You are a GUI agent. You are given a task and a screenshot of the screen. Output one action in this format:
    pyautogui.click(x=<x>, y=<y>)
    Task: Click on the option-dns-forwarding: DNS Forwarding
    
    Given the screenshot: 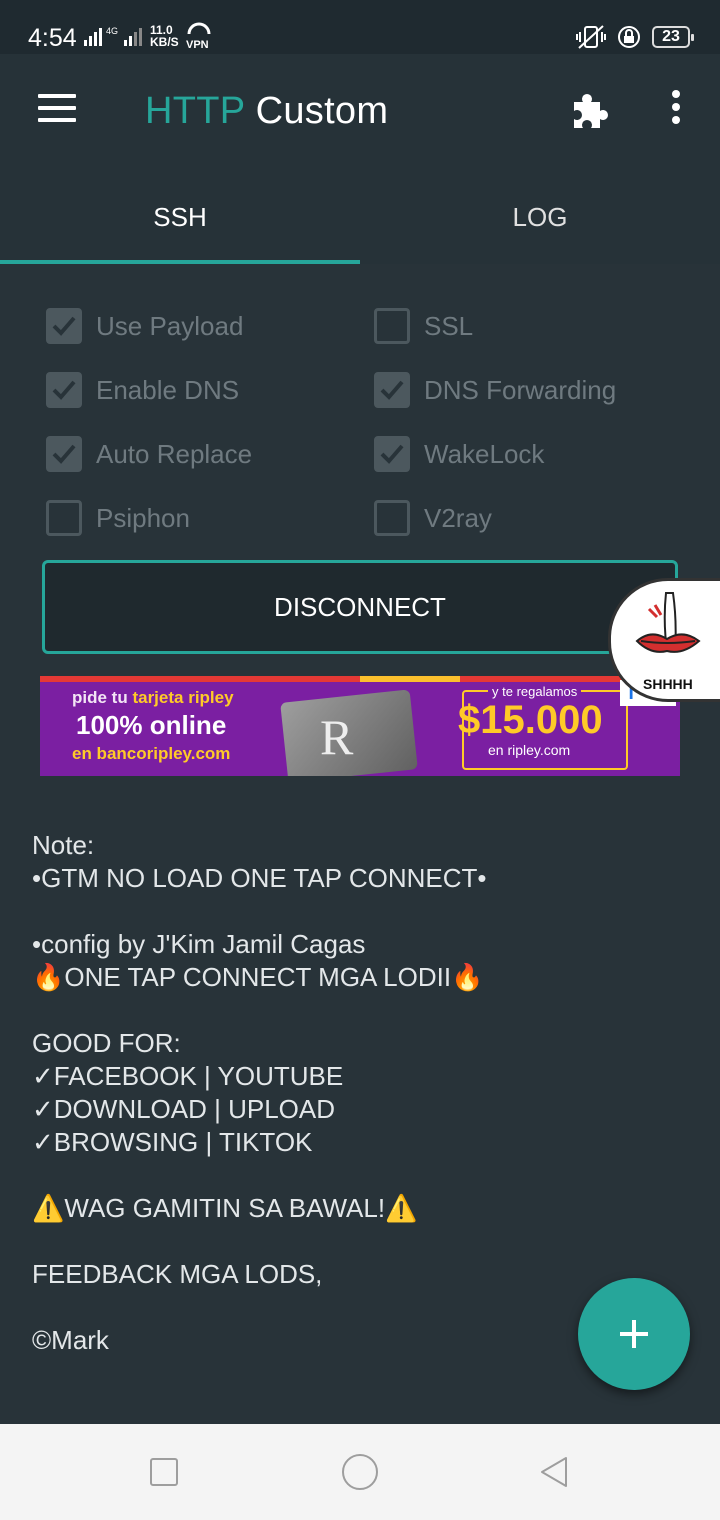 What is the action you would take?
    pyautogui.click(x=495, y=390)
    